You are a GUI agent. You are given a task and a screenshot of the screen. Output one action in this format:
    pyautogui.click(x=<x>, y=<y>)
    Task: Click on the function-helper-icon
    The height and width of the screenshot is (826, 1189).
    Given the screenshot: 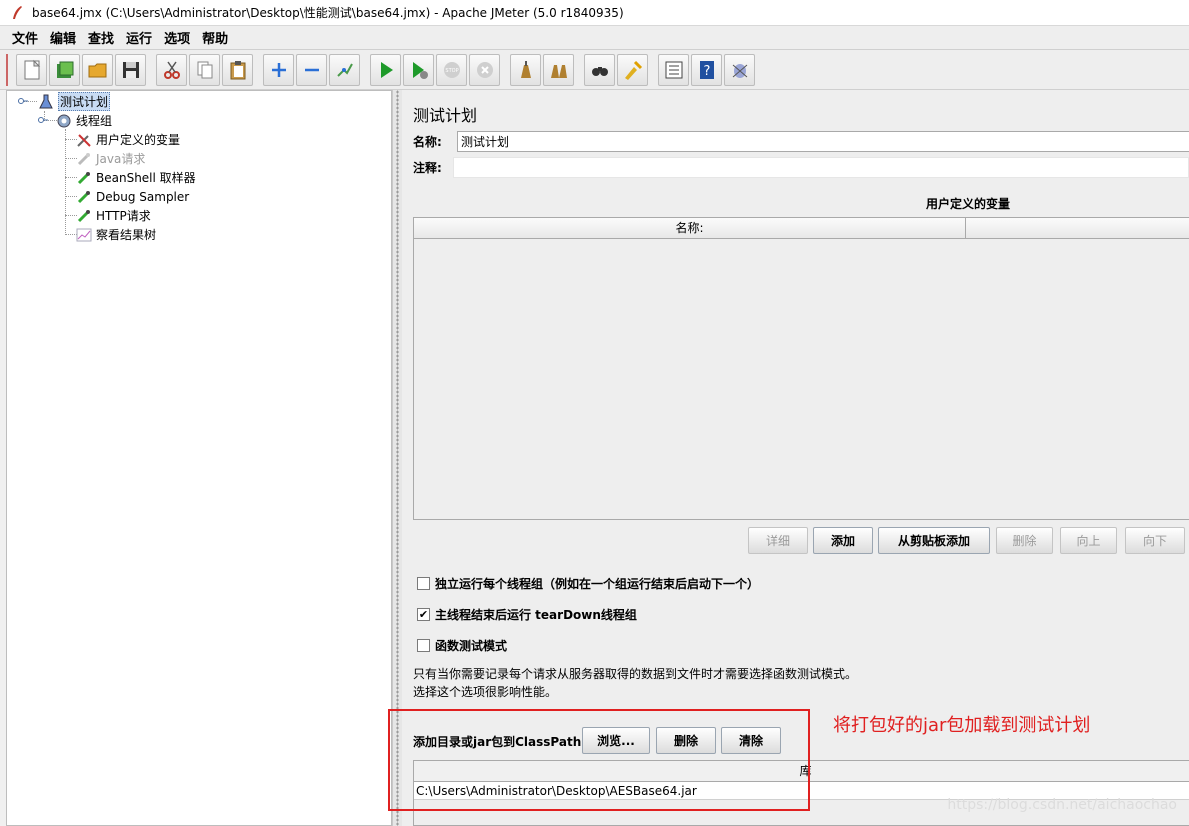 What is the action you would take?
    pyautogui.click(x=673, y=69)
    